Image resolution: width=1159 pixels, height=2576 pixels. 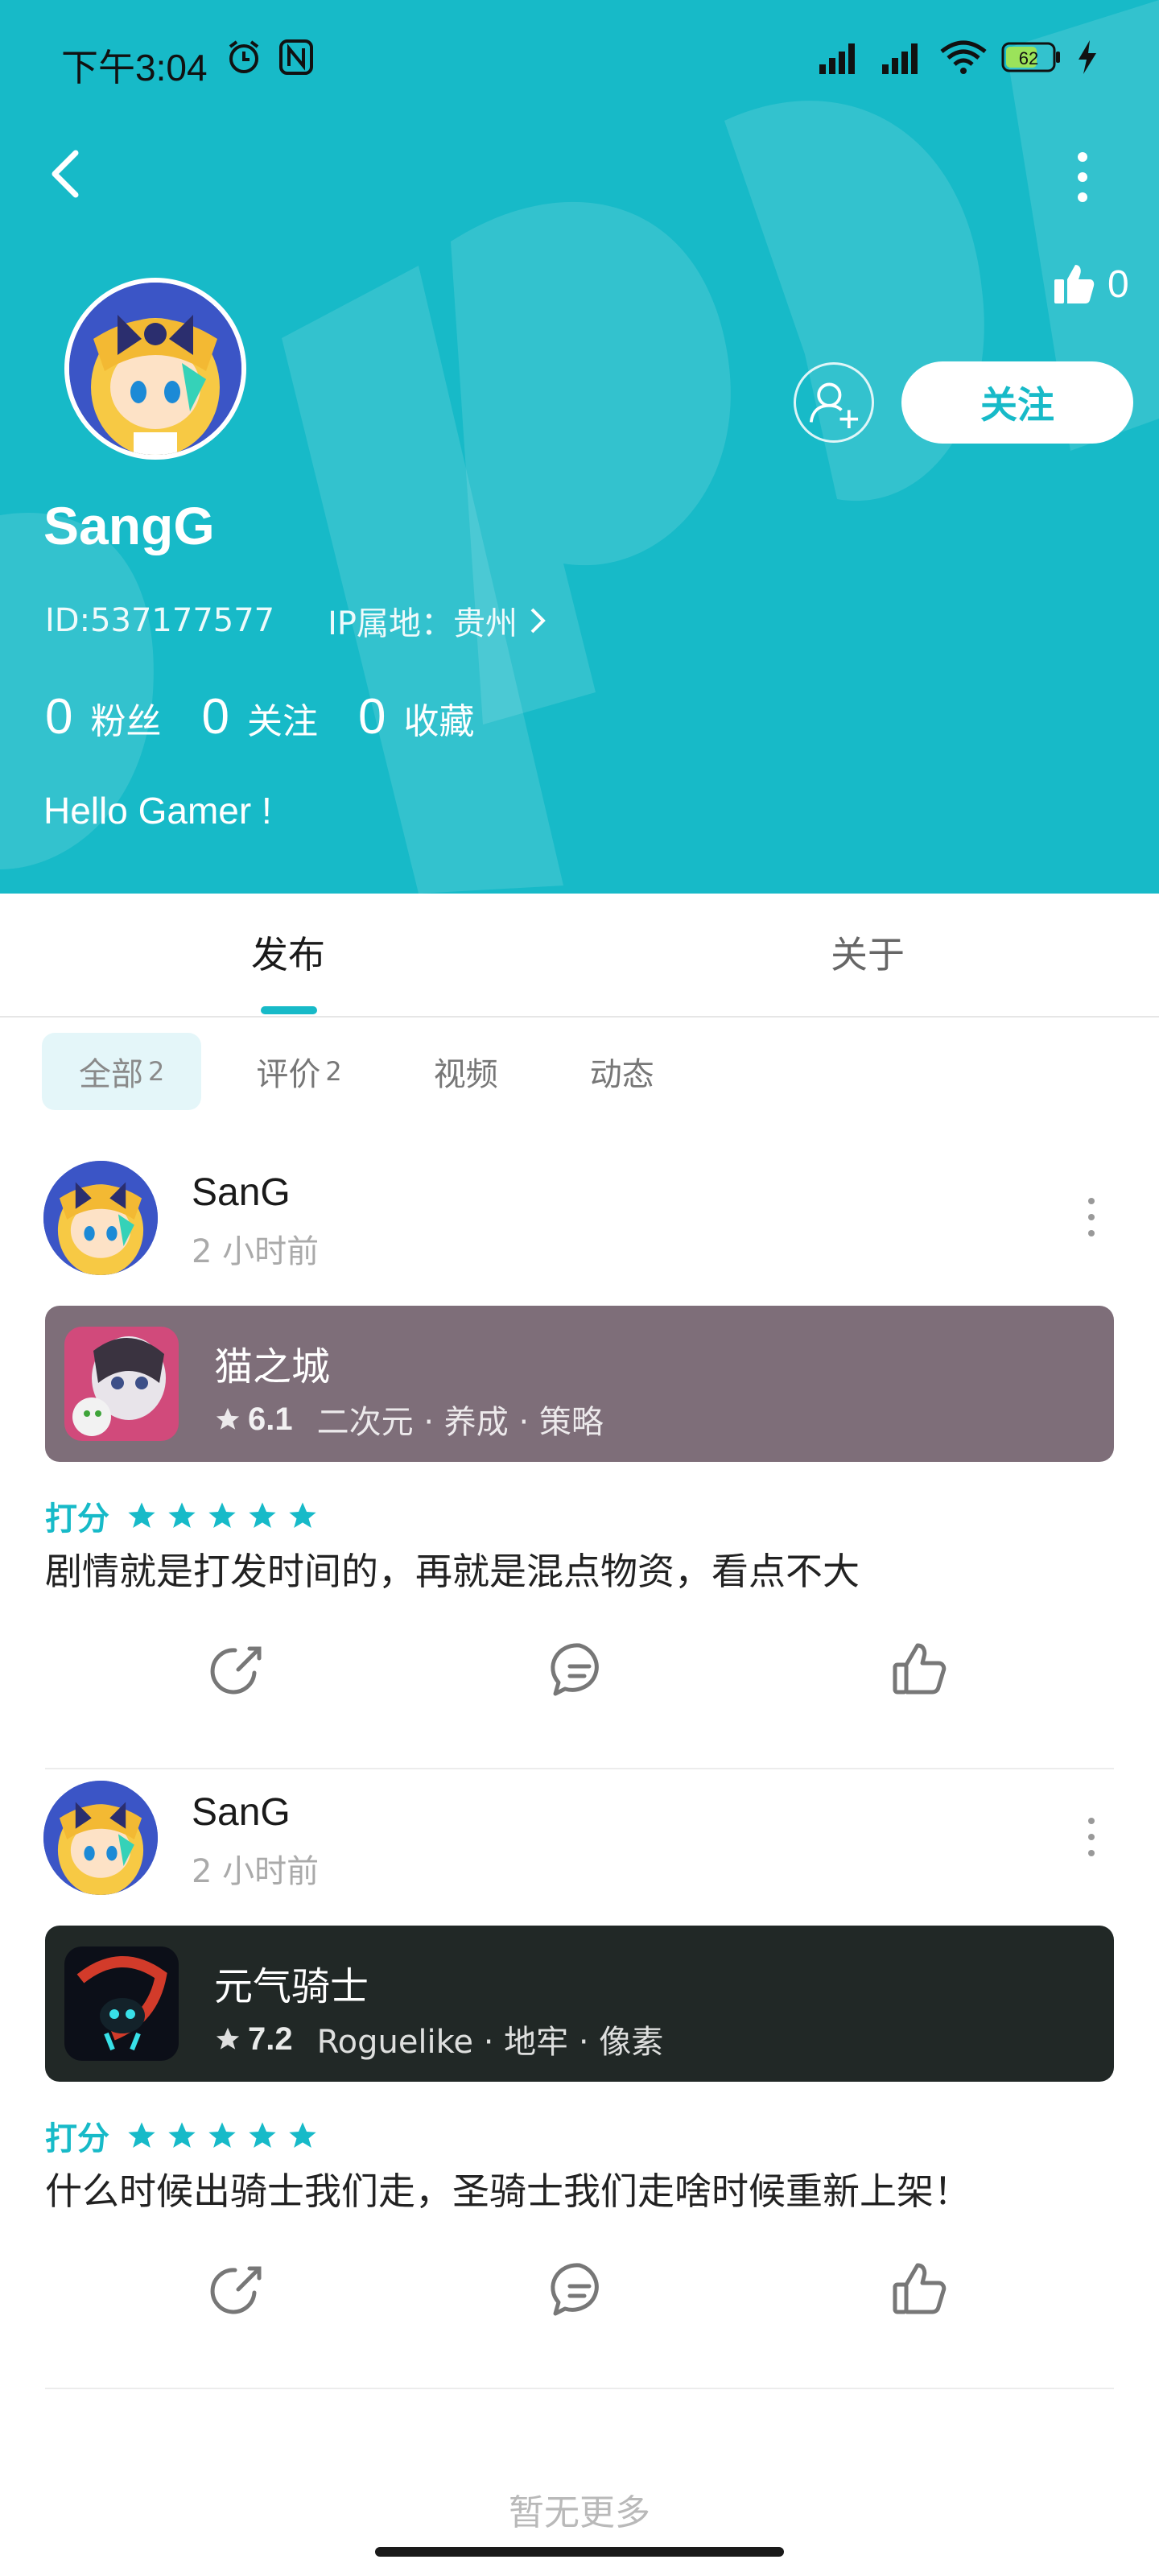 I want to click on filter-moments: 动态, so click(x=622, y=1071).